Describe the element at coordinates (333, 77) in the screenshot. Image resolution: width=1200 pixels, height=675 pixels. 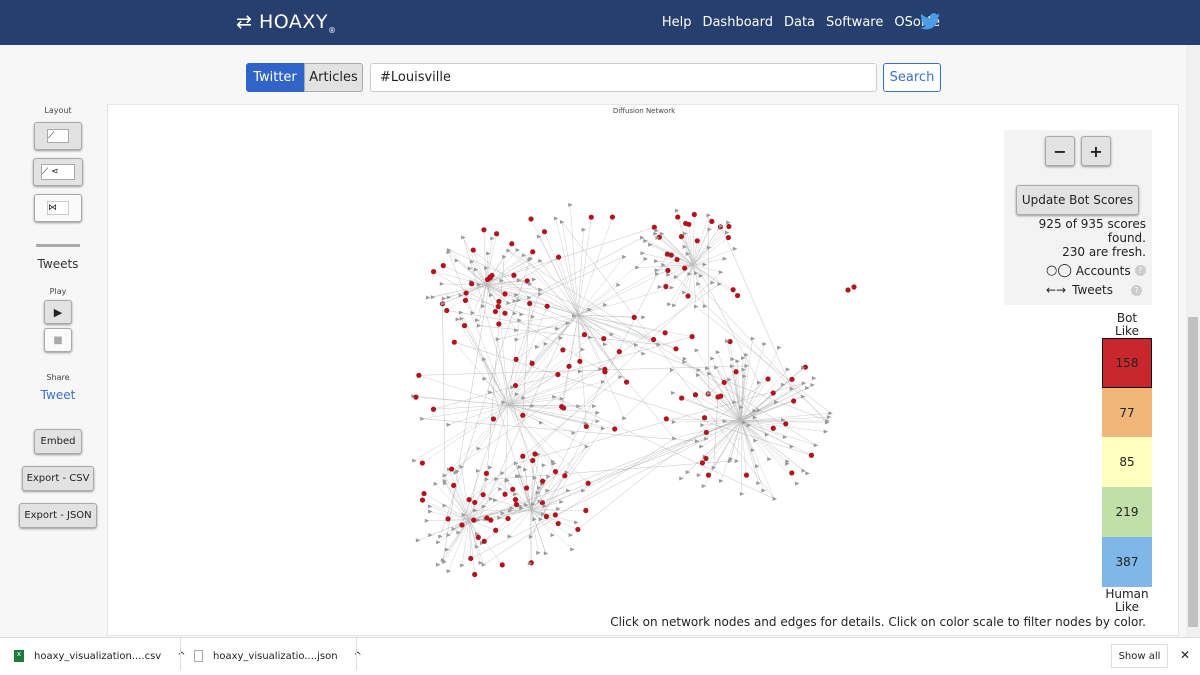
I see `tab-articles: Articles` at that location.